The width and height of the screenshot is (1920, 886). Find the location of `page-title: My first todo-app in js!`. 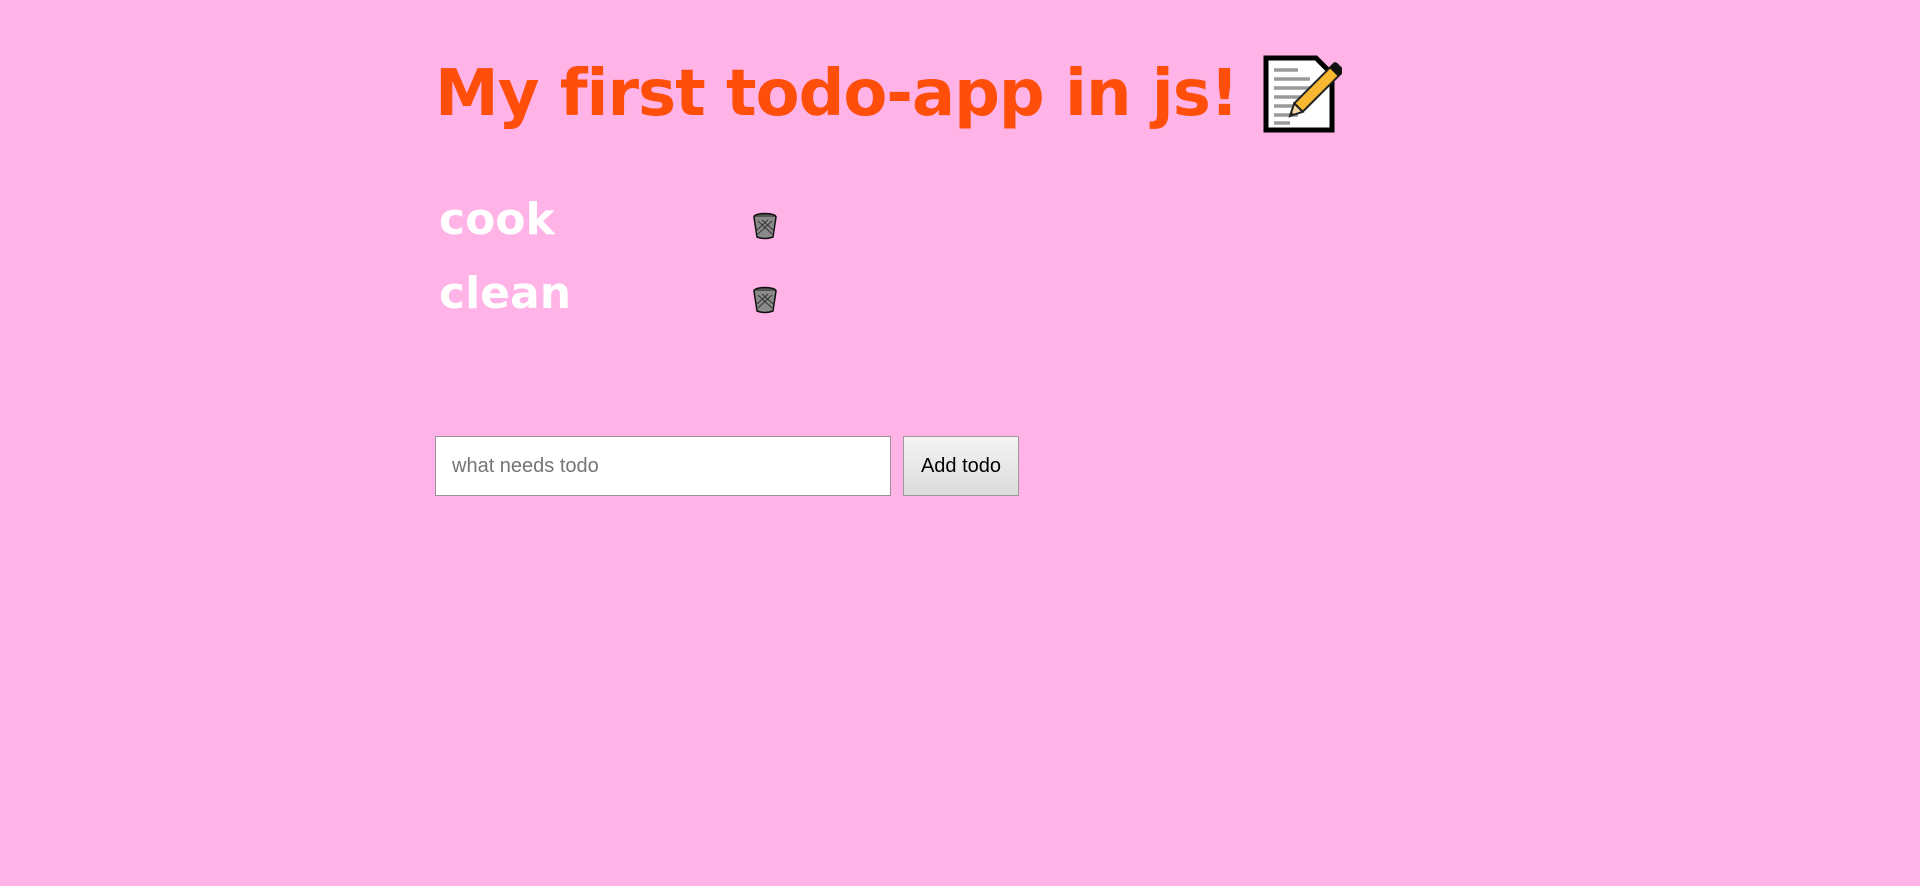

page-title: My first todo-app in js! is located at coordinates (837, 94).